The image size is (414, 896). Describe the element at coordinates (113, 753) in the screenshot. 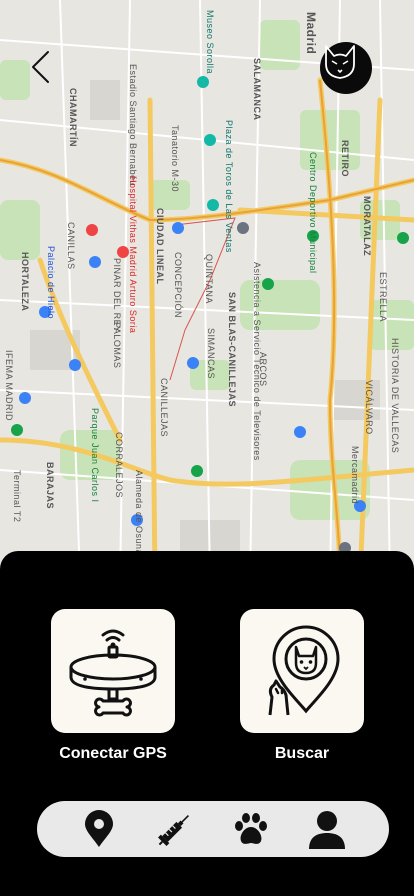

I see `connect-gps-label: Conectar GPS` at that location.